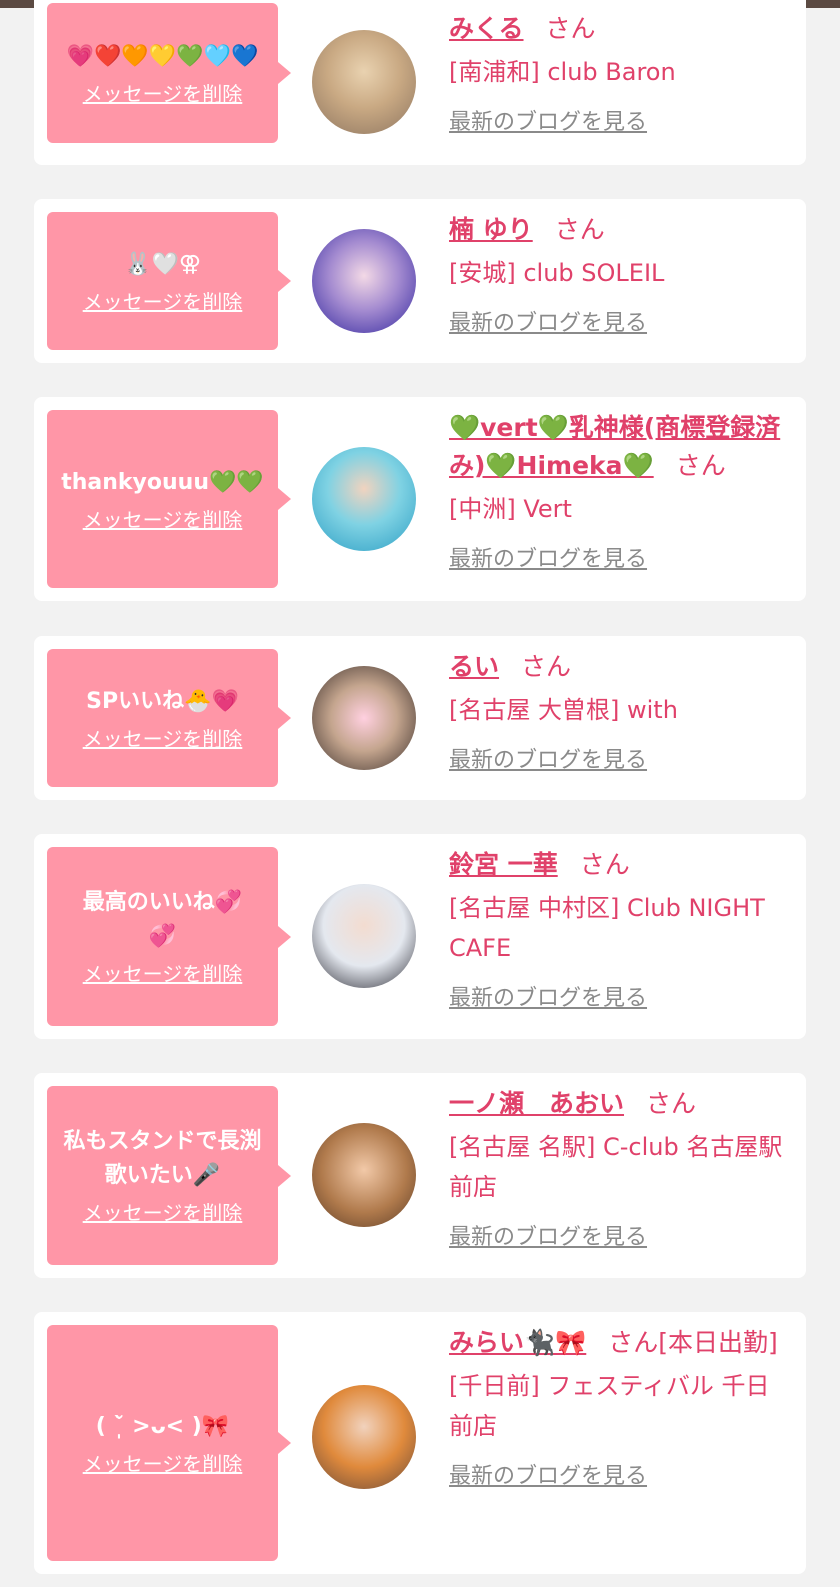 This screenshot has height=1587, width=840. Describe the element at coordinates (162, 56) in the screenshot. I see `message-text: 💗❤️🧡💛💚🩵💙` at that location.